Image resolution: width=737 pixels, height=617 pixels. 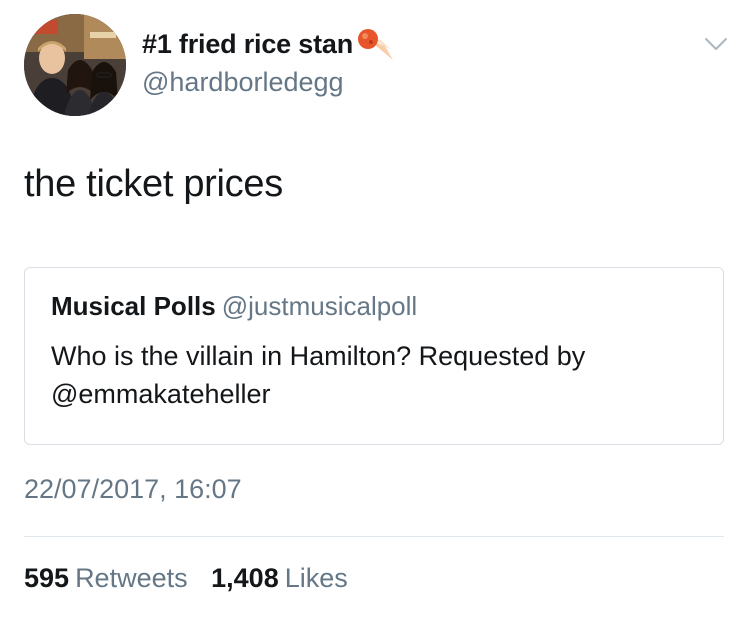 What do you see at coordinates (279, 578) in the screenshot?
I see `likes-stat: 1,408 Likes` at bounding box center [279, 578].